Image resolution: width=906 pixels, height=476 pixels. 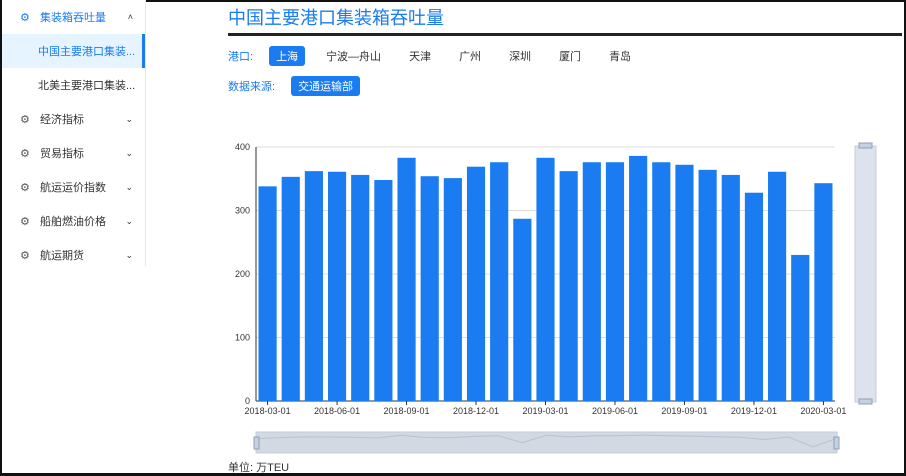 What do you see at coordinates (476, 411) in the screenshot?
I see `x-tick-label: 2018-12-01` at bounding box center [476, 411].